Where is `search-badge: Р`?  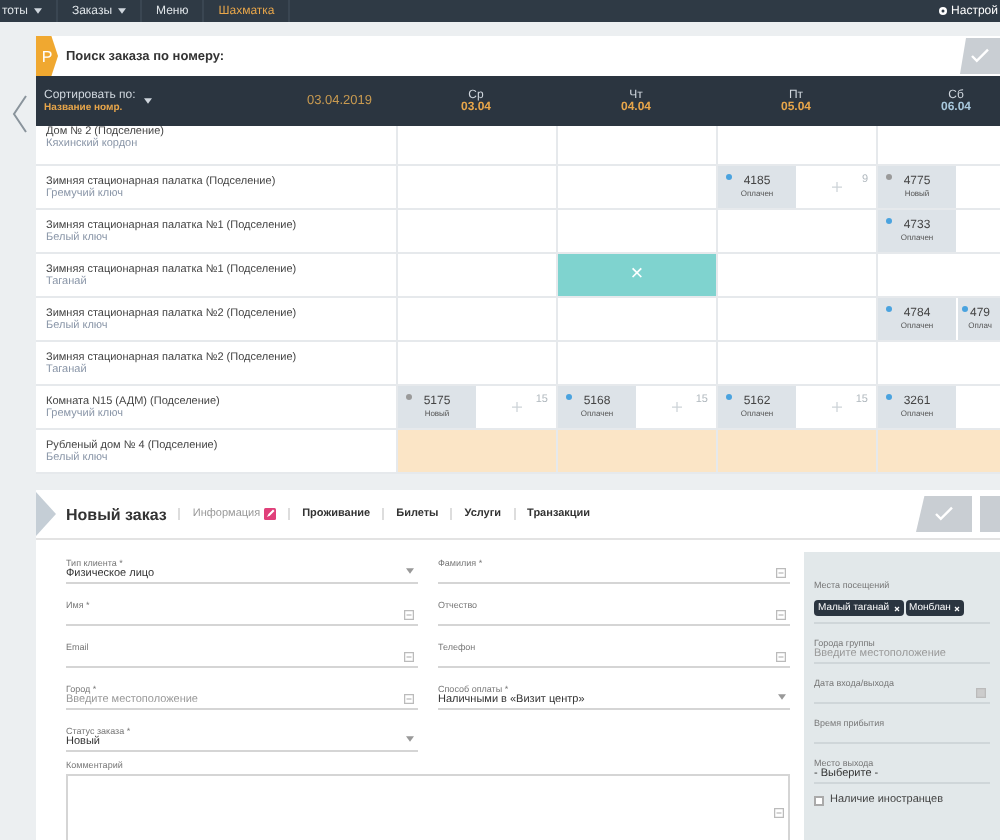 search-badge: Р is located at coordinates (47, 56).